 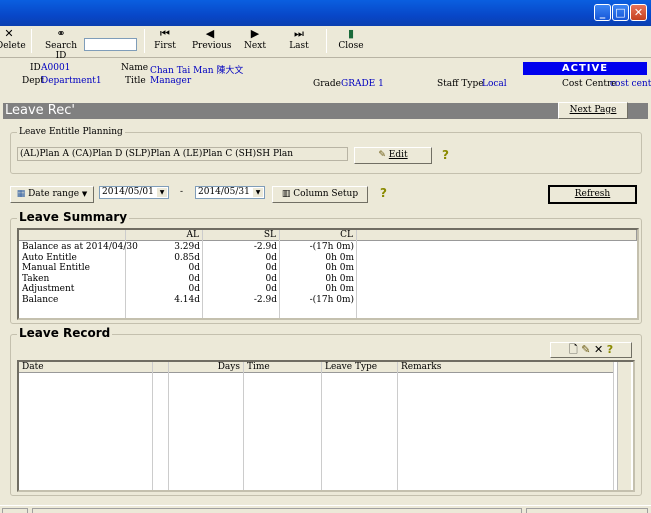 I want to click on employee-name: Chan Tai Man 陳大文, so click(x=197, y=71).